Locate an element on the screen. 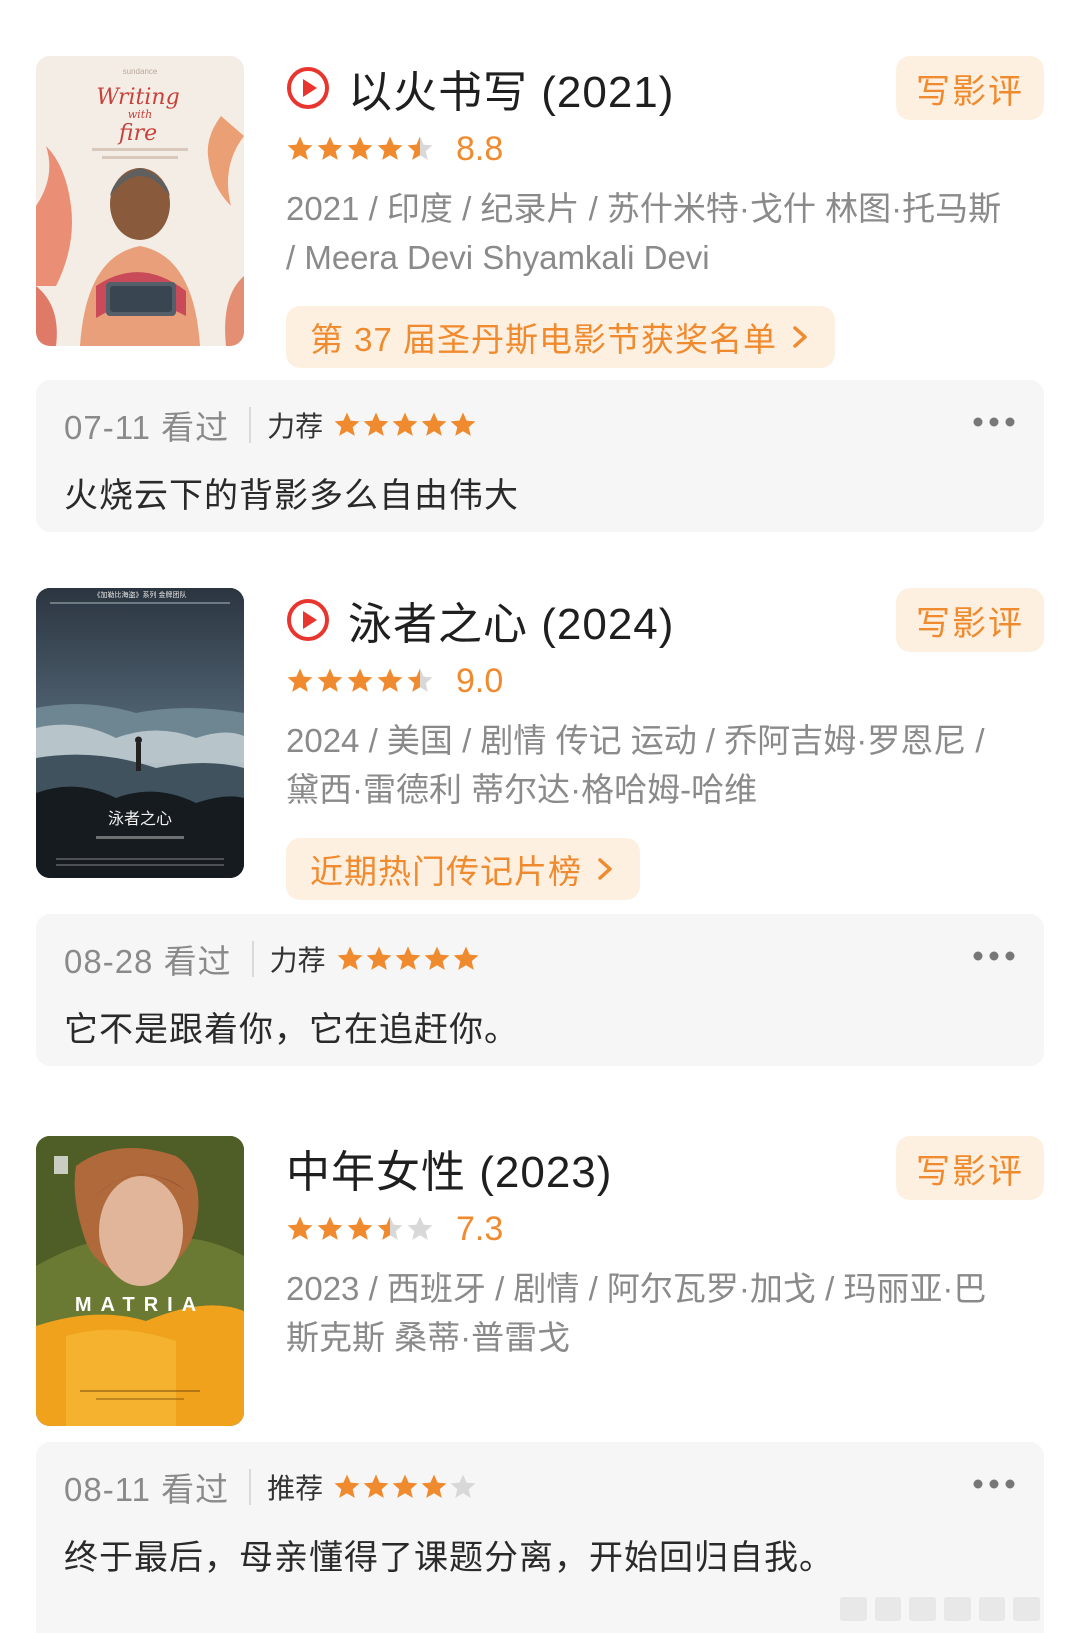 The image size is (1080, 1633). movie-rating: 8.8 is located at coordinates (665, 149).